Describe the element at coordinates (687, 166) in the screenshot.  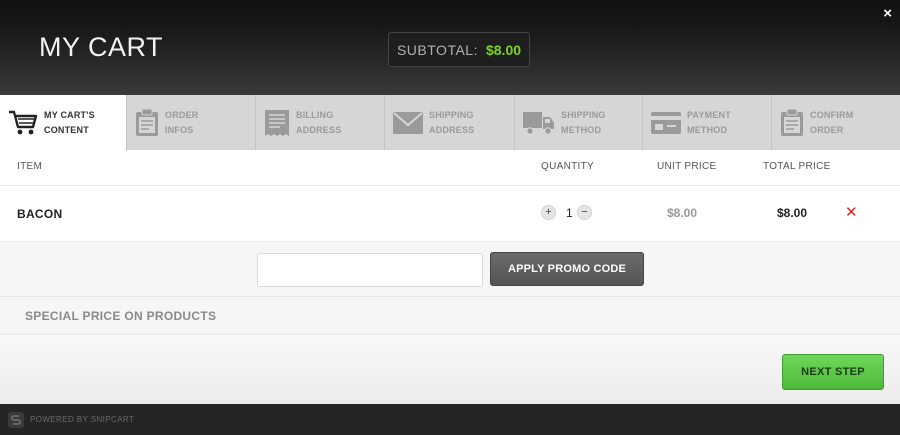
I see `column-unit-price: UNIT PRICE` at that location.